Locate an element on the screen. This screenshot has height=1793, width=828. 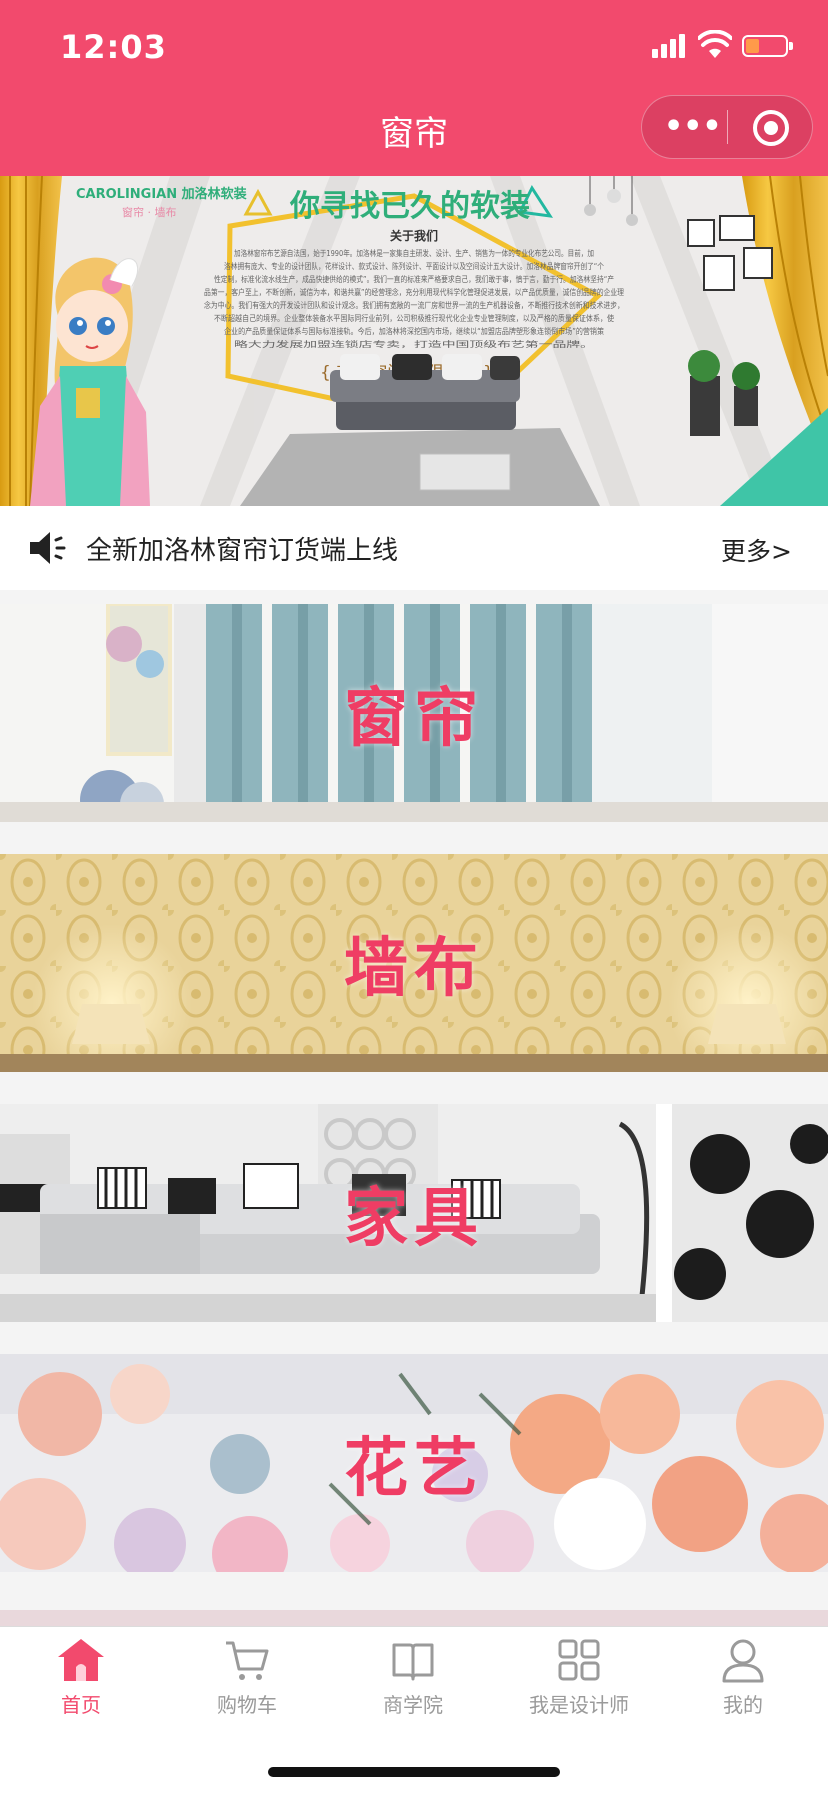
tab-designer: 我是设计师 is located at coordinates (579, 1687).